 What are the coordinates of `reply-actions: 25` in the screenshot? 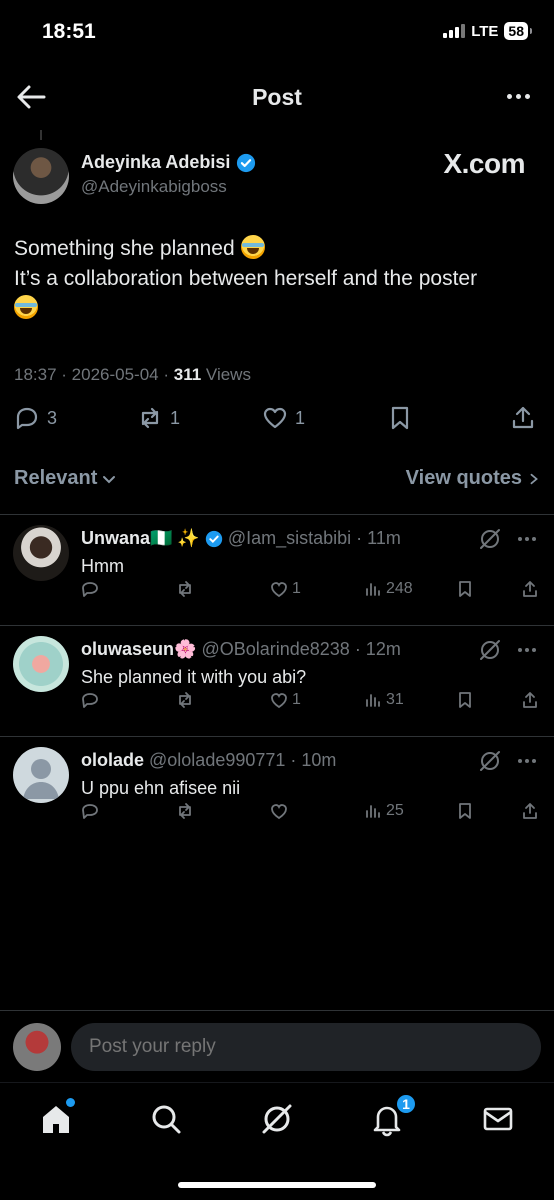 It's located at (277, 813).